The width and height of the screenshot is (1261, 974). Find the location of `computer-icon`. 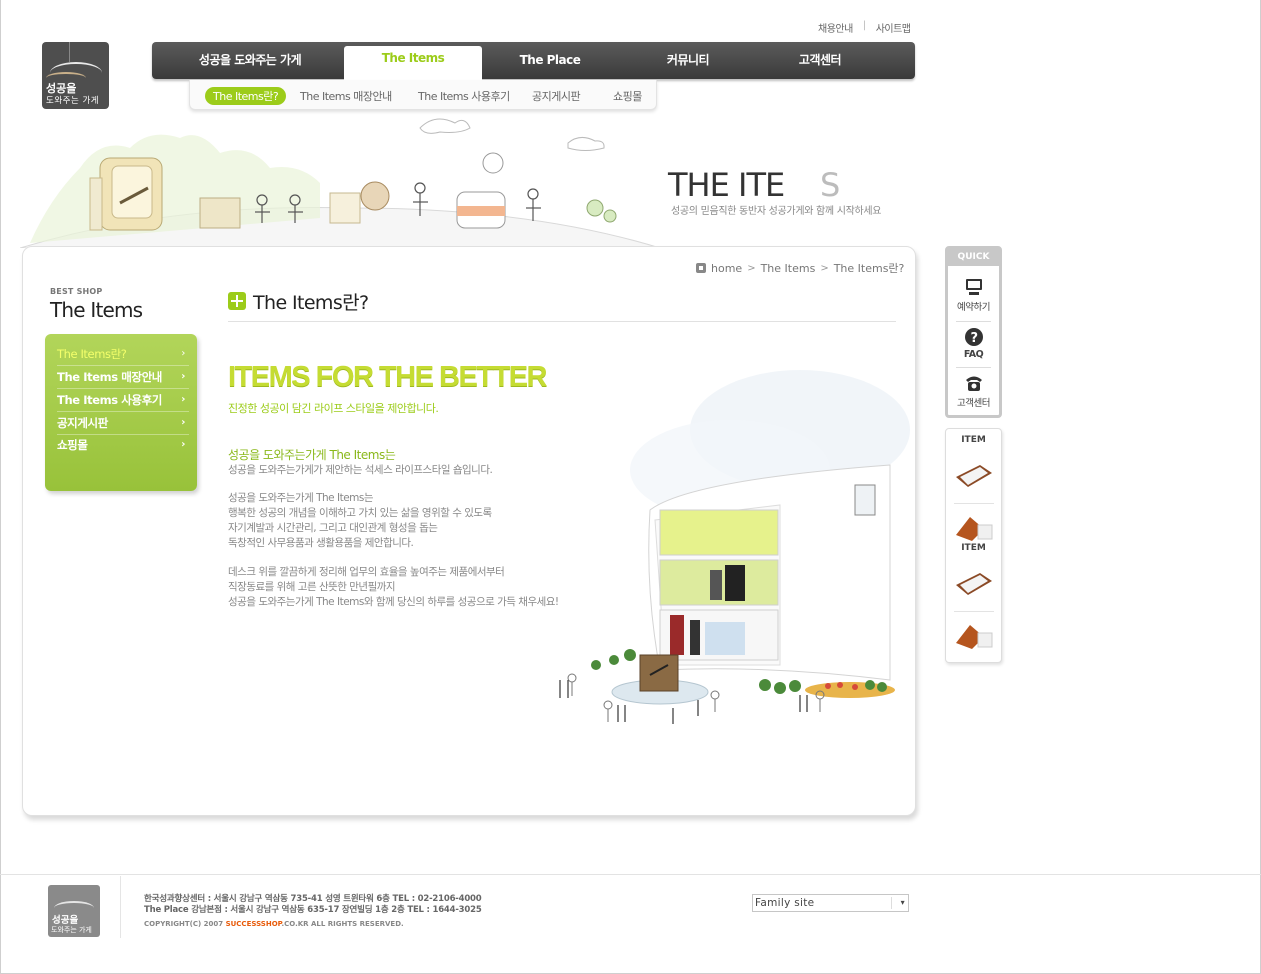

computer-icon is located at coordinates (973, 287).